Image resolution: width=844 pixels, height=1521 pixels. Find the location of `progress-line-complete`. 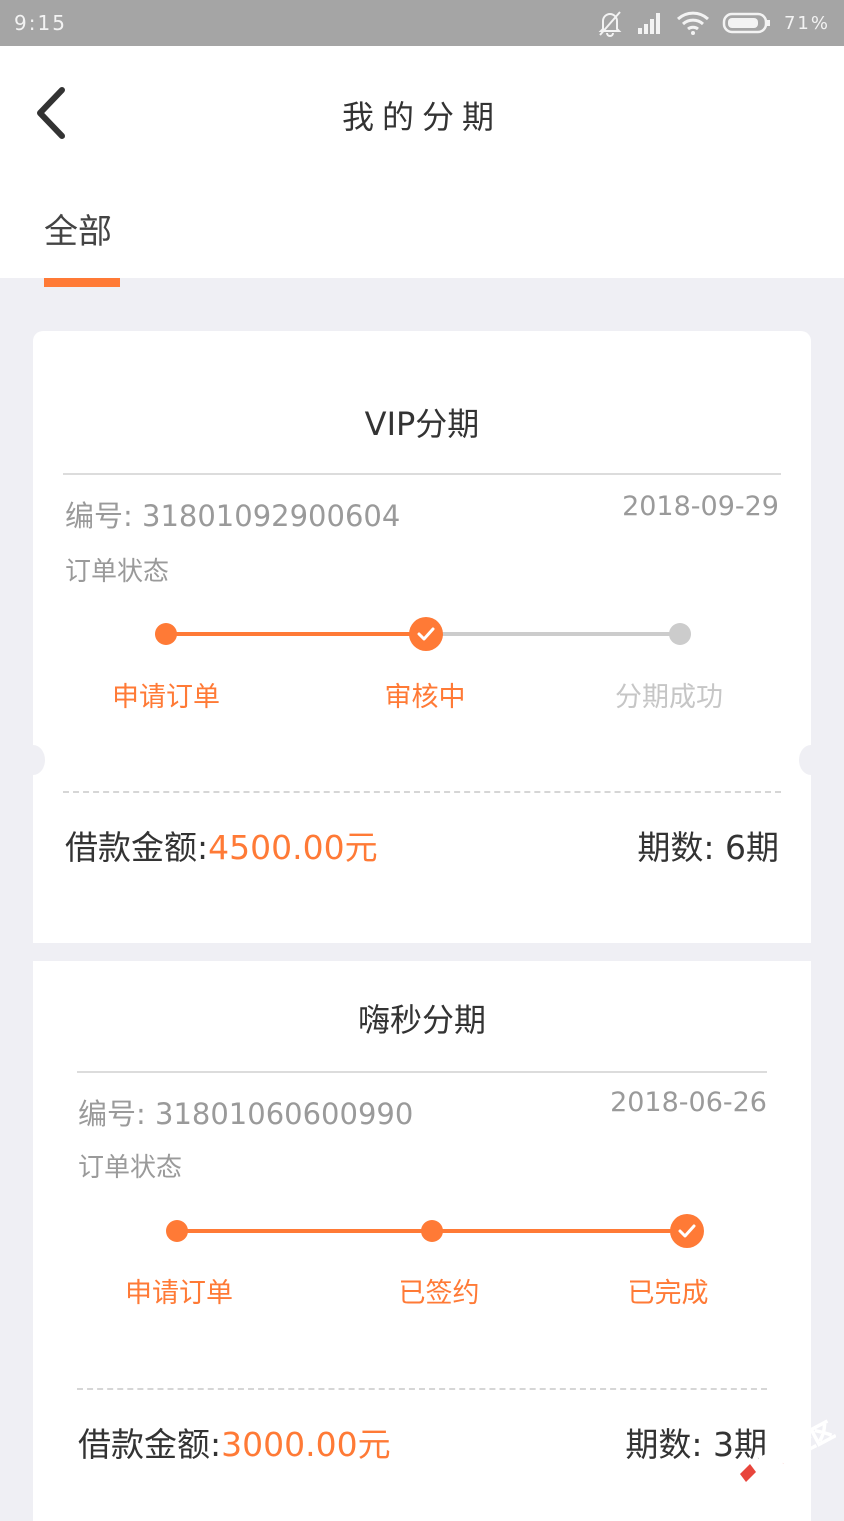

progress-line-complete is located at coordinates (295, 634).